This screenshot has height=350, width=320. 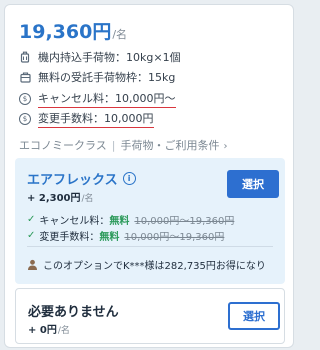 I want to click on feature-checked-bag: 無料の受託手荷物枠：15kg, so click(x=97, y=77).